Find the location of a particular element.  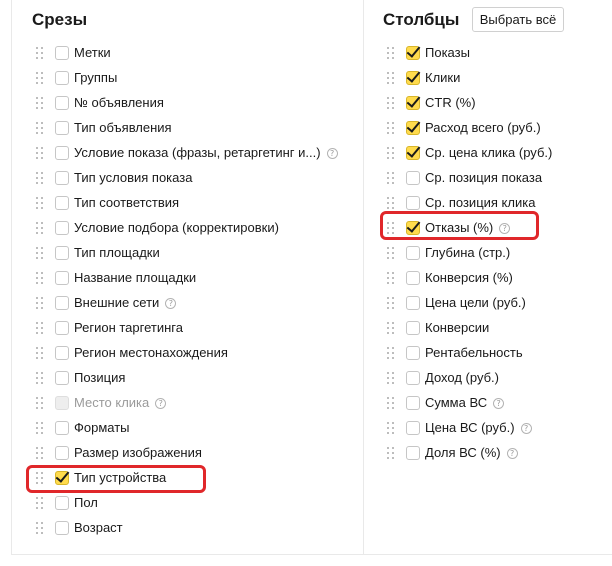

column-row: Конверсия (%) is located at coordinates (499, 277).